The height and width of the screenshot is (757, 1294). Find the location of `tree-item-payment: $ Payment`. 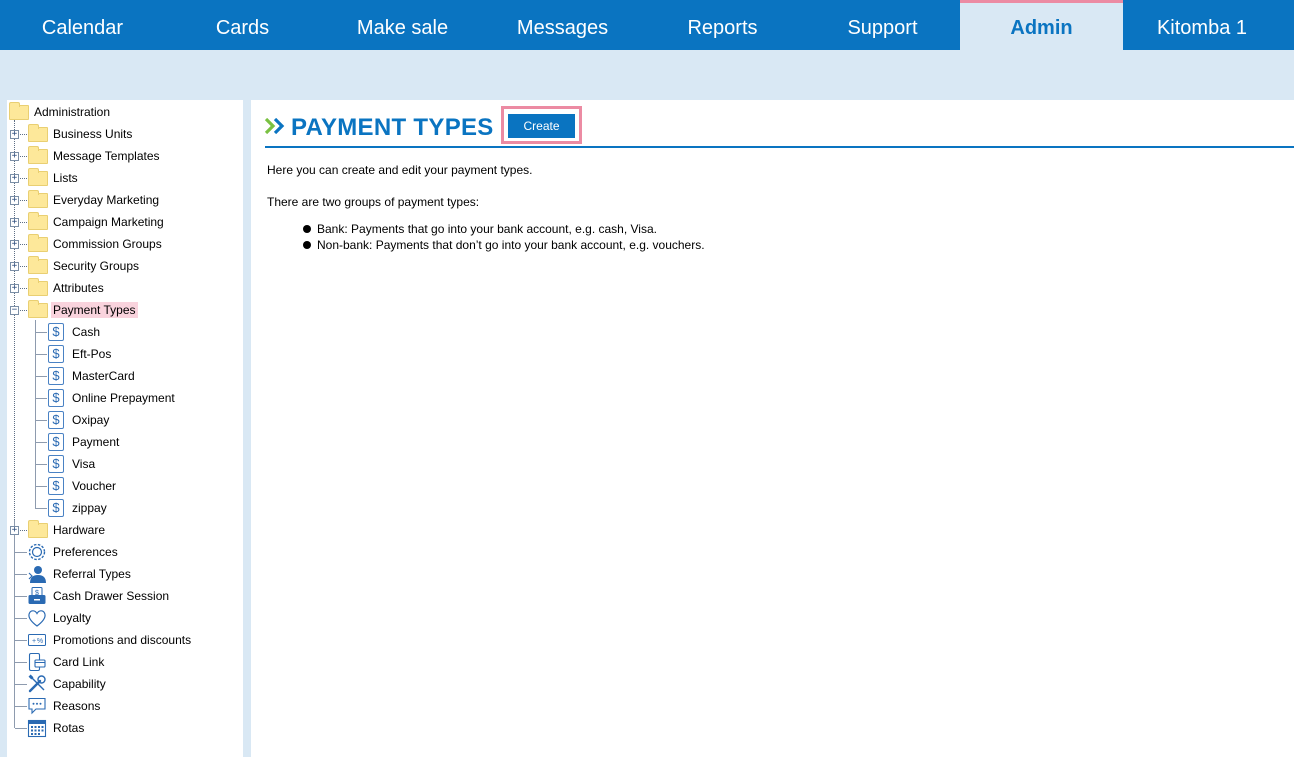

tree-item-payment: $ Payment is located at coordinates (84, 442).